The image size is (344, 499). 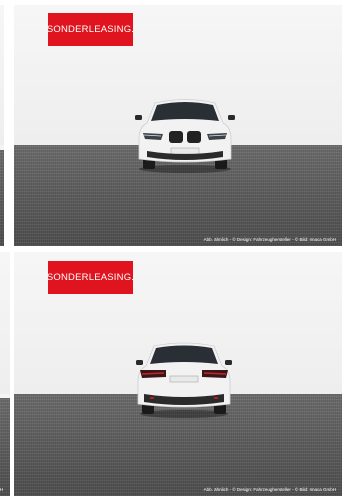 I want to click on previous-slide-peek, so click(x=2, y=125).